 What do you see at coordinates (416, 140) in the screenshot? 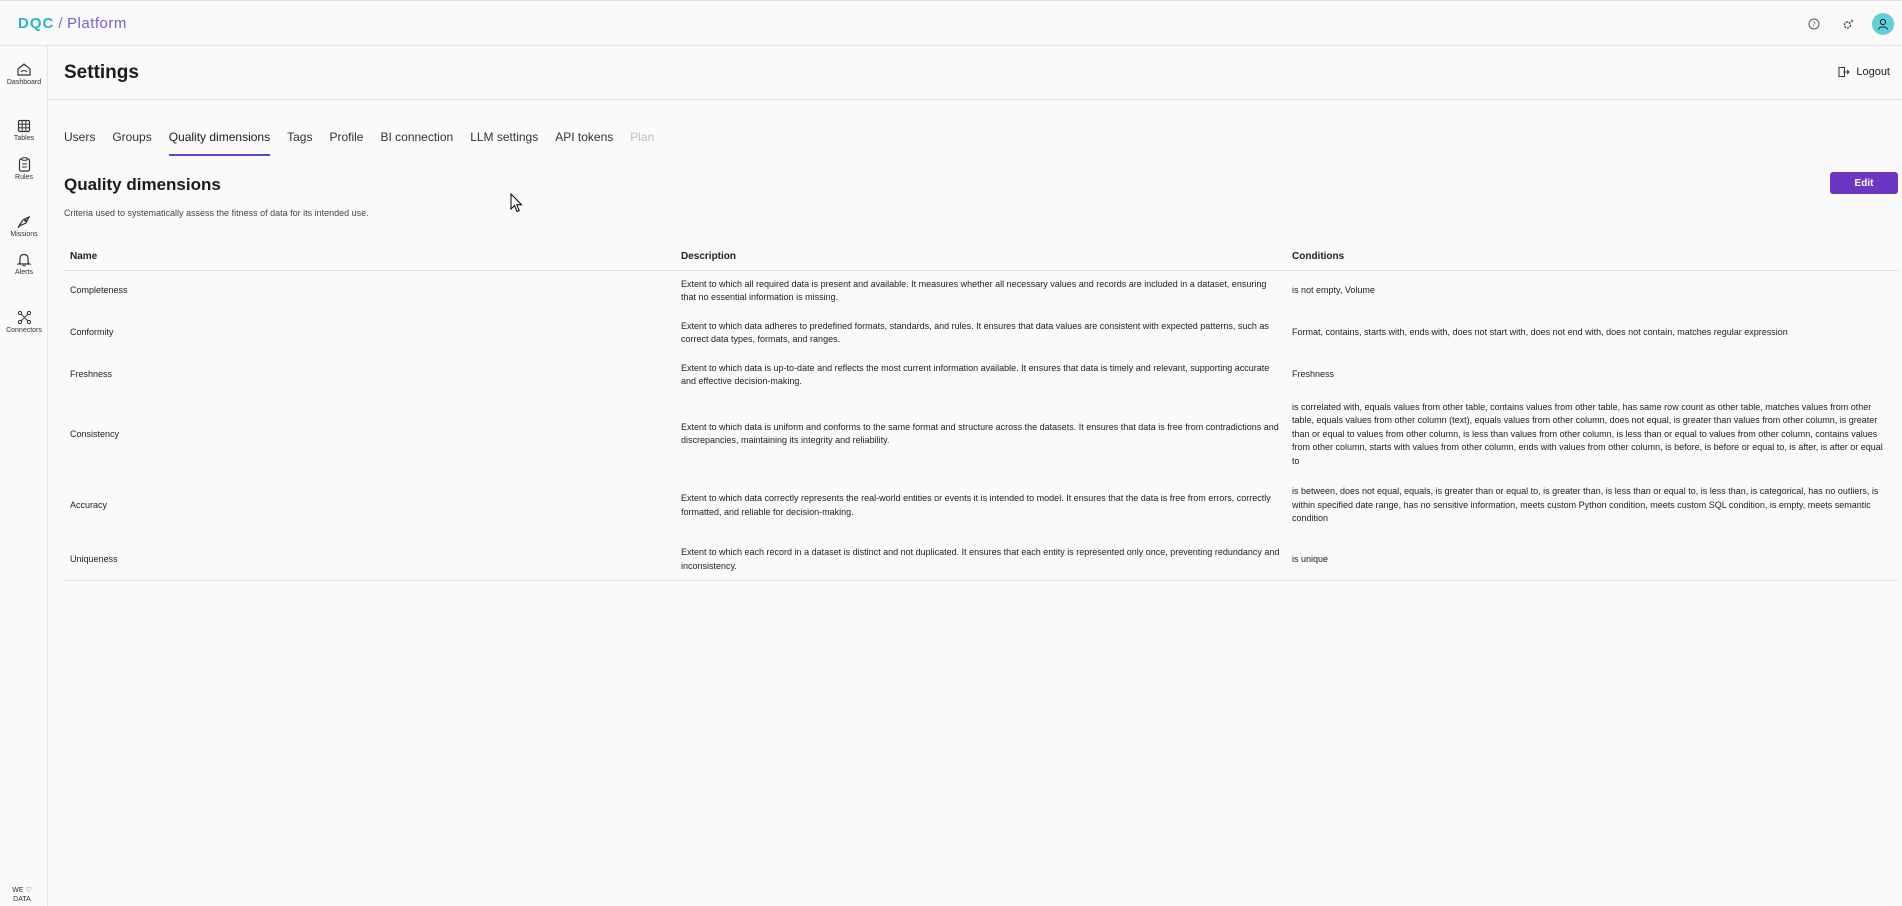
I see `tab-bi-connection: BI connection` at bounding box center [416, 140].